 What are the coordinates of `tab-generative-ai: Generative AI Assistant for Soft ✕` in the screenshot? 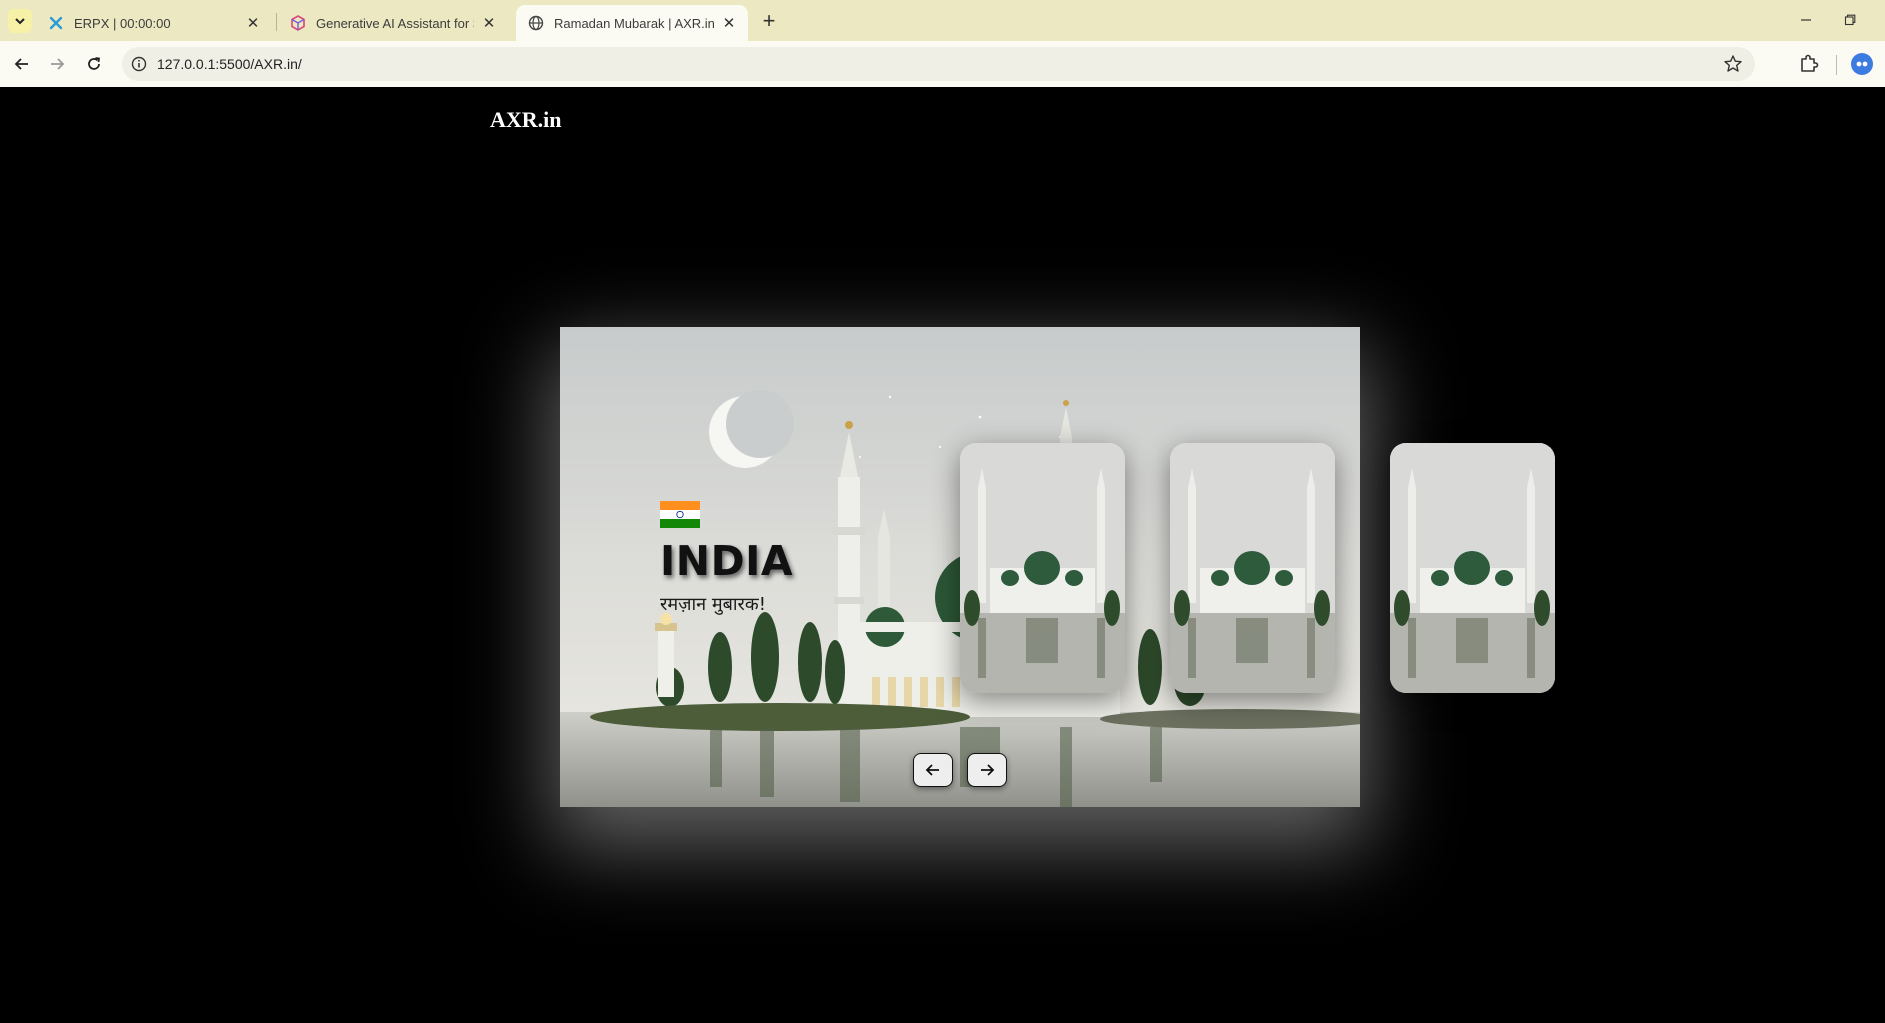 It's located at (393, 23).